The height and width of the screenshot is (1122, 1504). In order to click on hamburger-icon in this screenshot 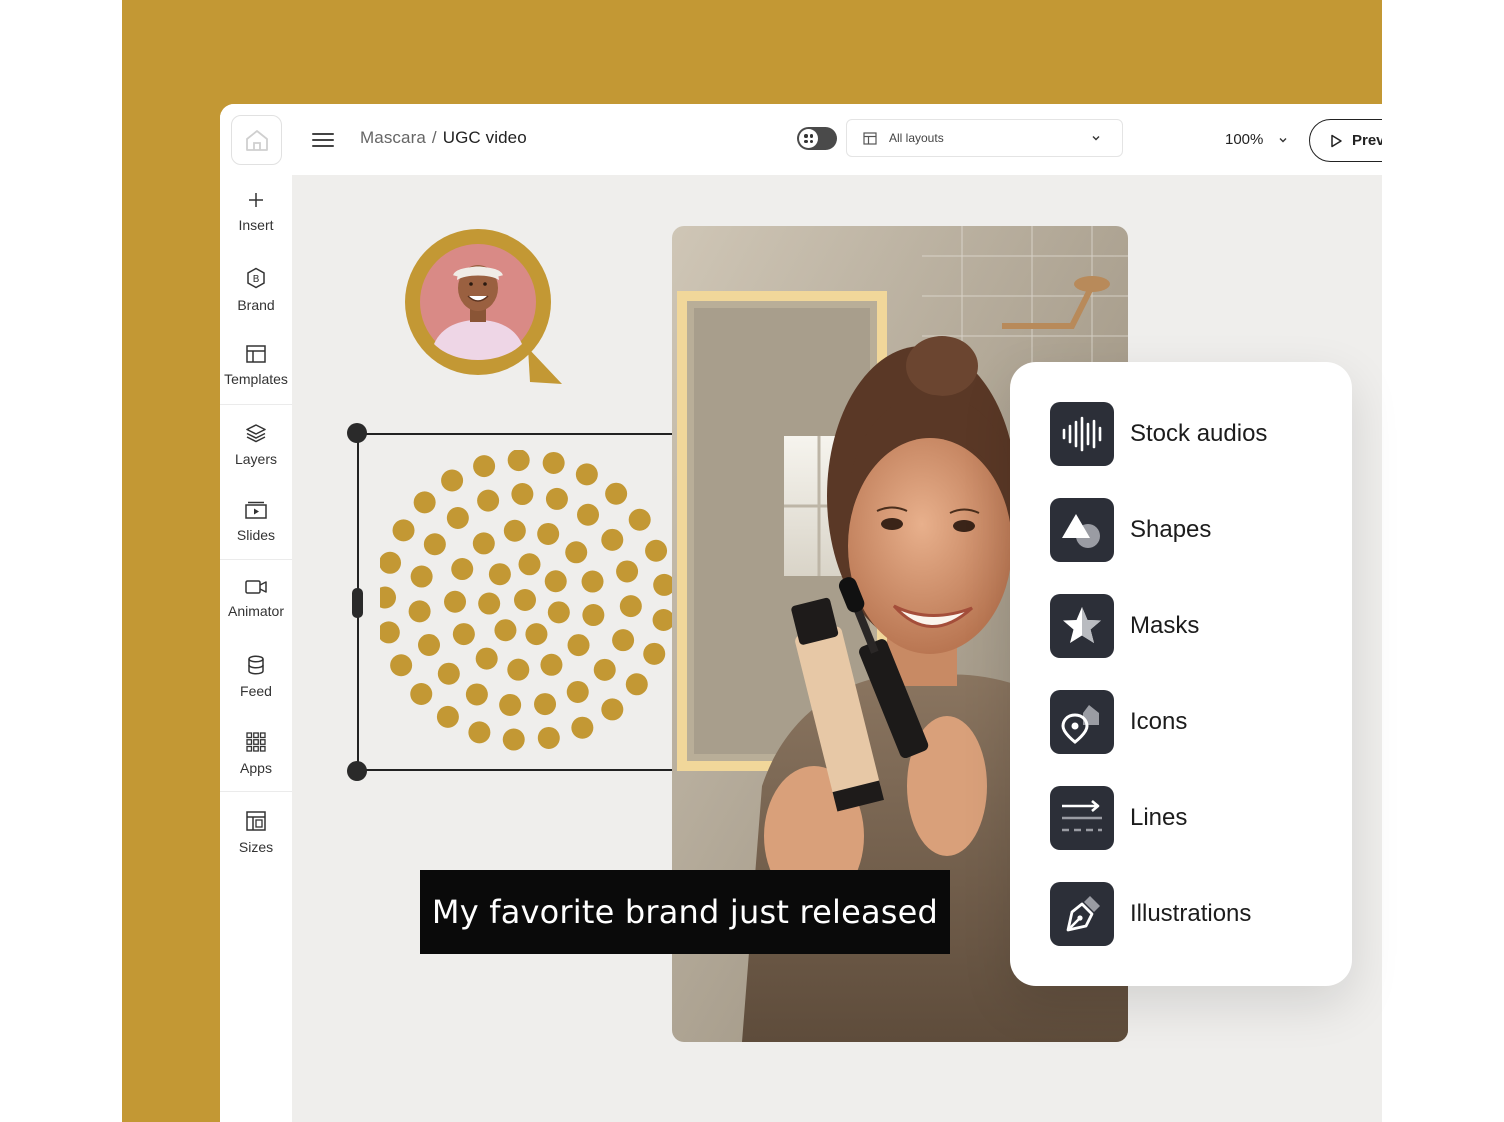, I will do `click(323, 134)`.